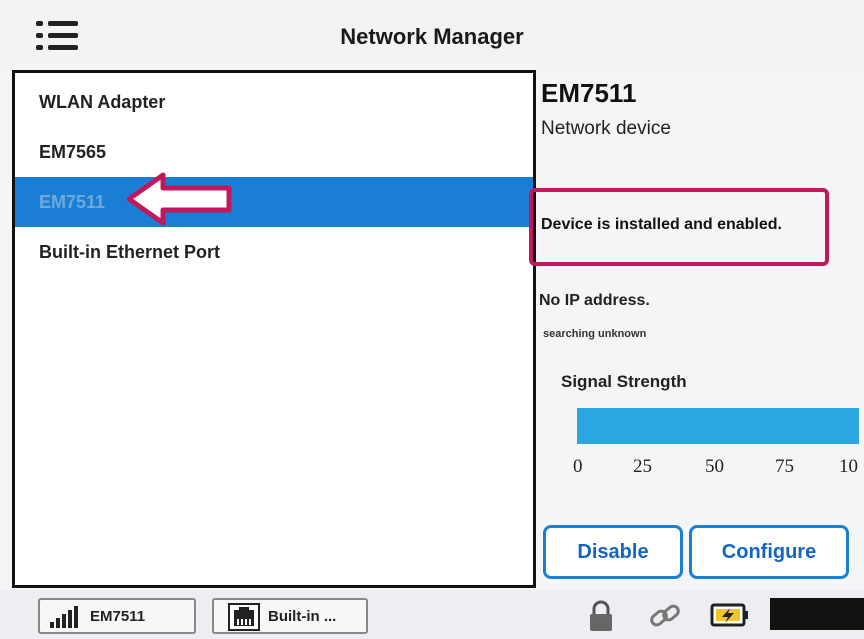 The image size is (864, 639). I want to click on list-item-em7565: EM7565, so click(274, 152).